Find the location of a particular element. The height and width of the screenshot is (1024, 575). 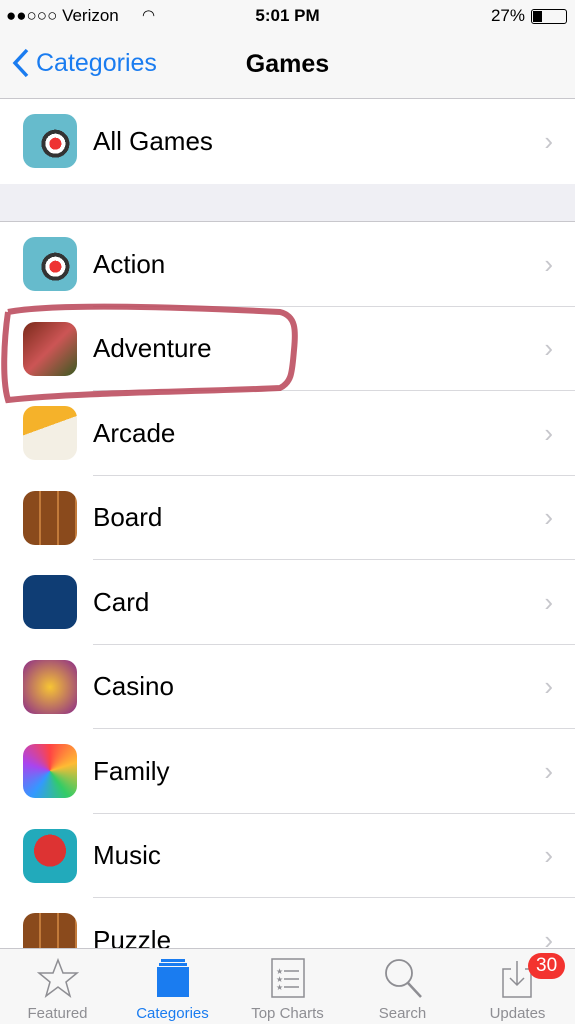

list-icon: ★★★ is located at coordinates (287, 978).